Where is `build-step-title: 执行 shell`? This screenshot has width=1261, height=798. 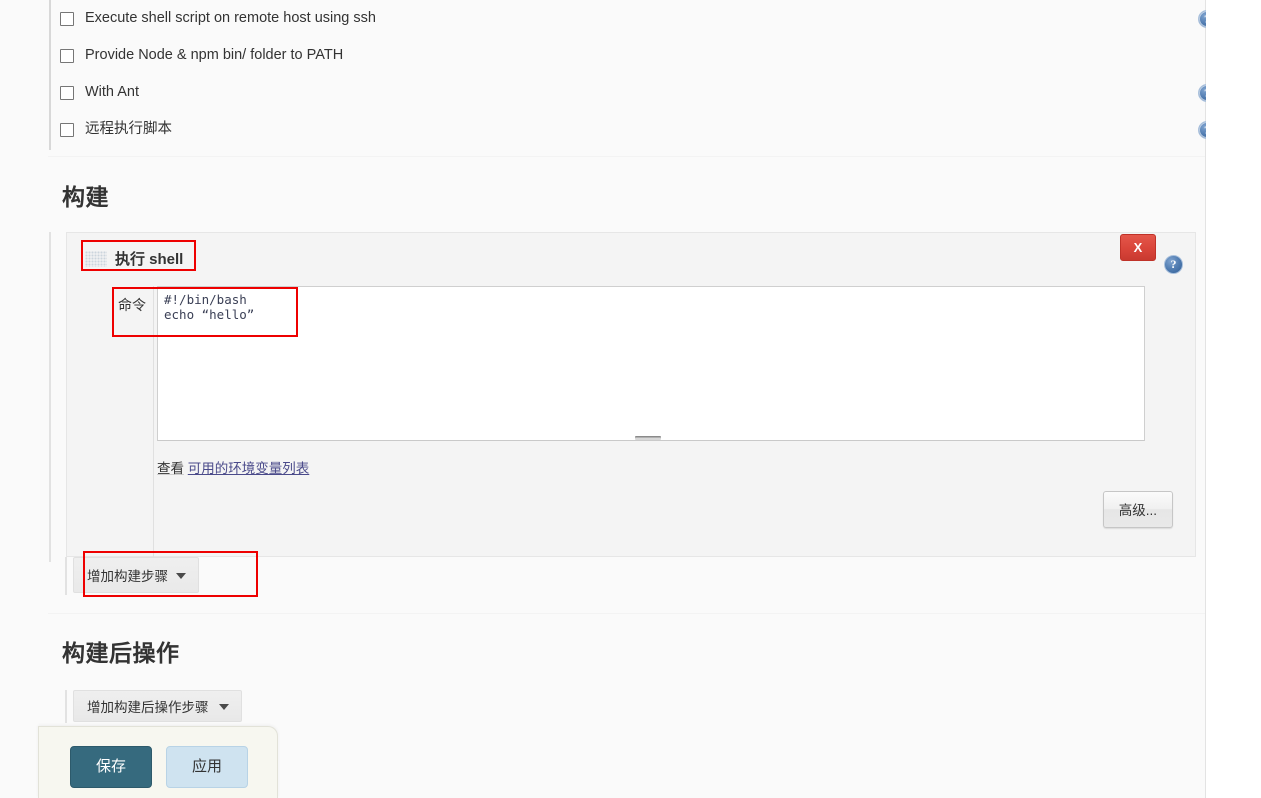
build-step-title: 执行 shell is located at coordinates (134, 258).